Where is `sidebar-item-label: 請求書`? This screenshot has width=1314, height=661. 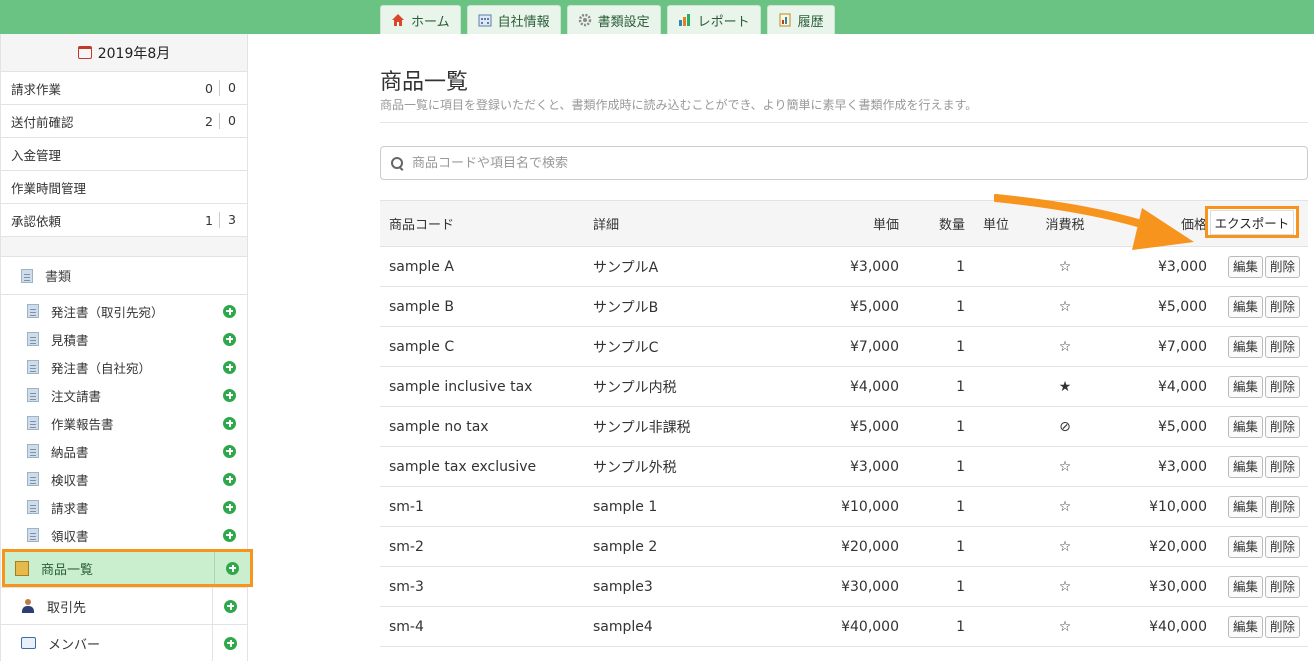
sidebar-item-label: 請求書 is located at coordinates (70, 508).